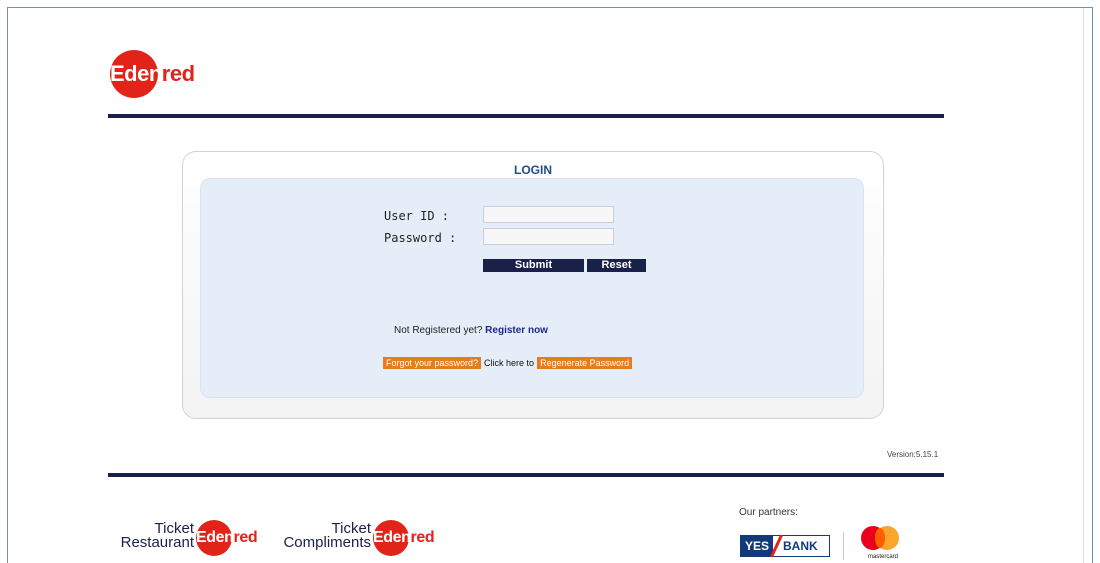 The height and width of the screenshot is (563, 1100). I want to click on not-registered-text: Not Registered yet?, so click(438, 330).